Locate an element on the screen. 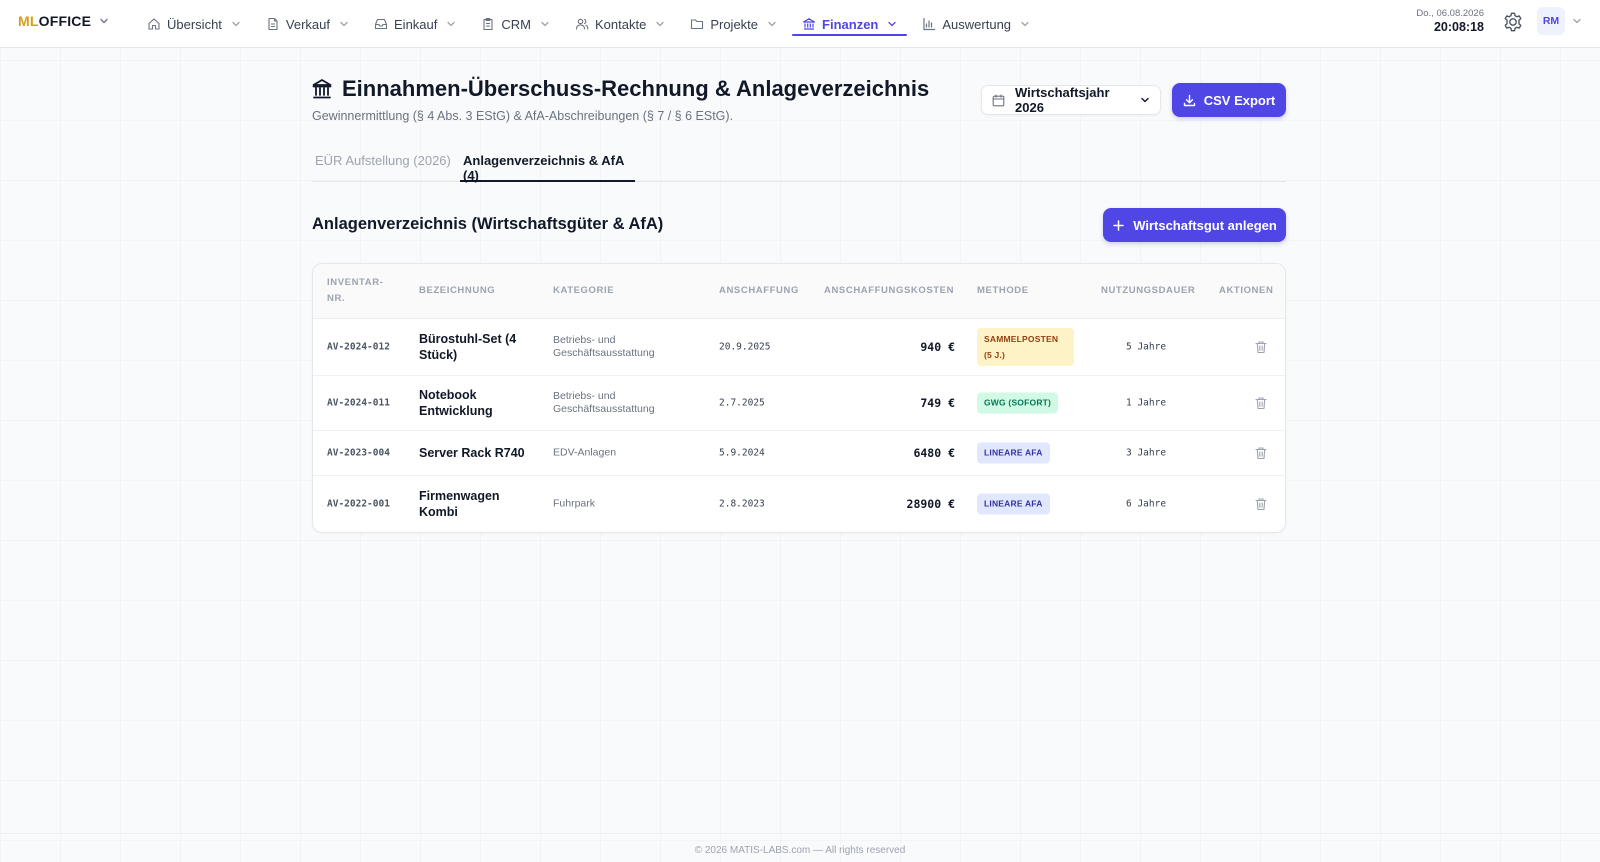 This screenshot has height=862, width=1600. inventory-number: AV-2024-011 is located at coordinates (358, 403).